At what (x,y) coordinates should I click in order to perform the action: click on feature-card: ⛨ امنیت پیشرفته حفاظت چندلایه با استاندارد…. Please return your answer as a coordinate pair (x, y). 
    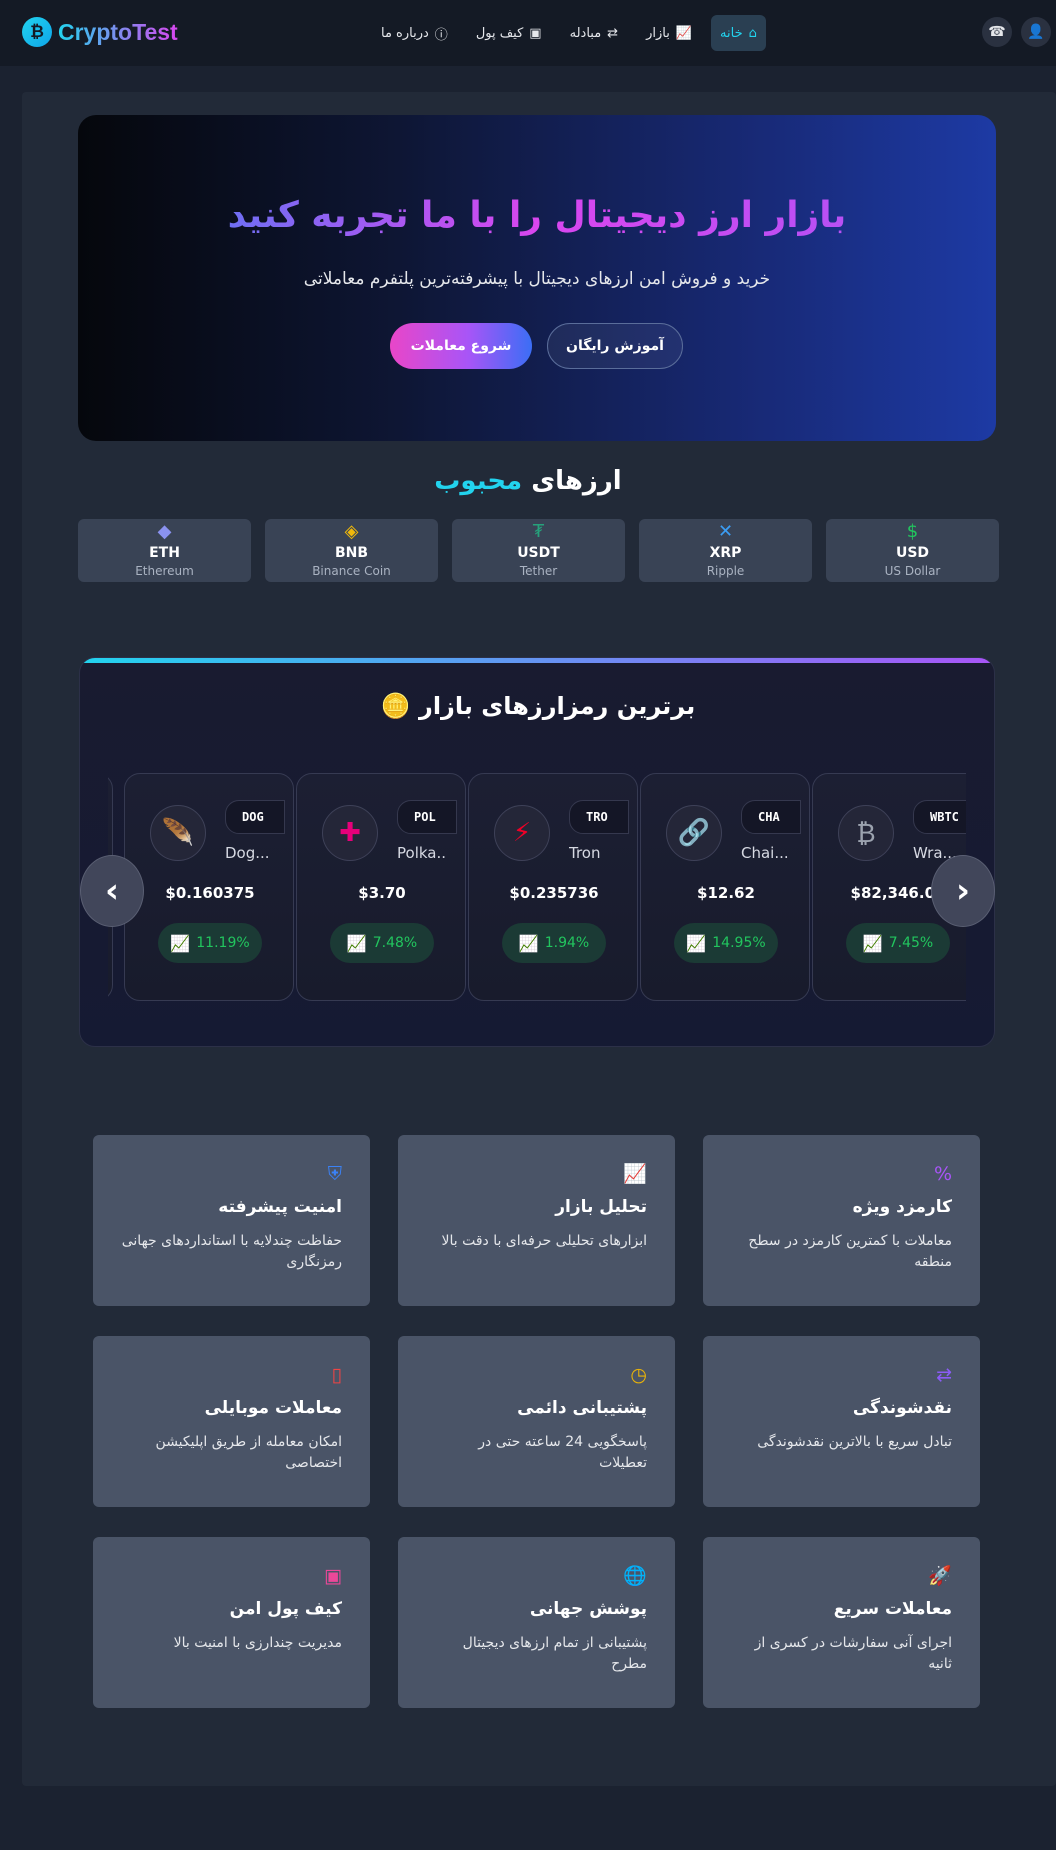
    Looking at the image, I should click on (231, 1220).